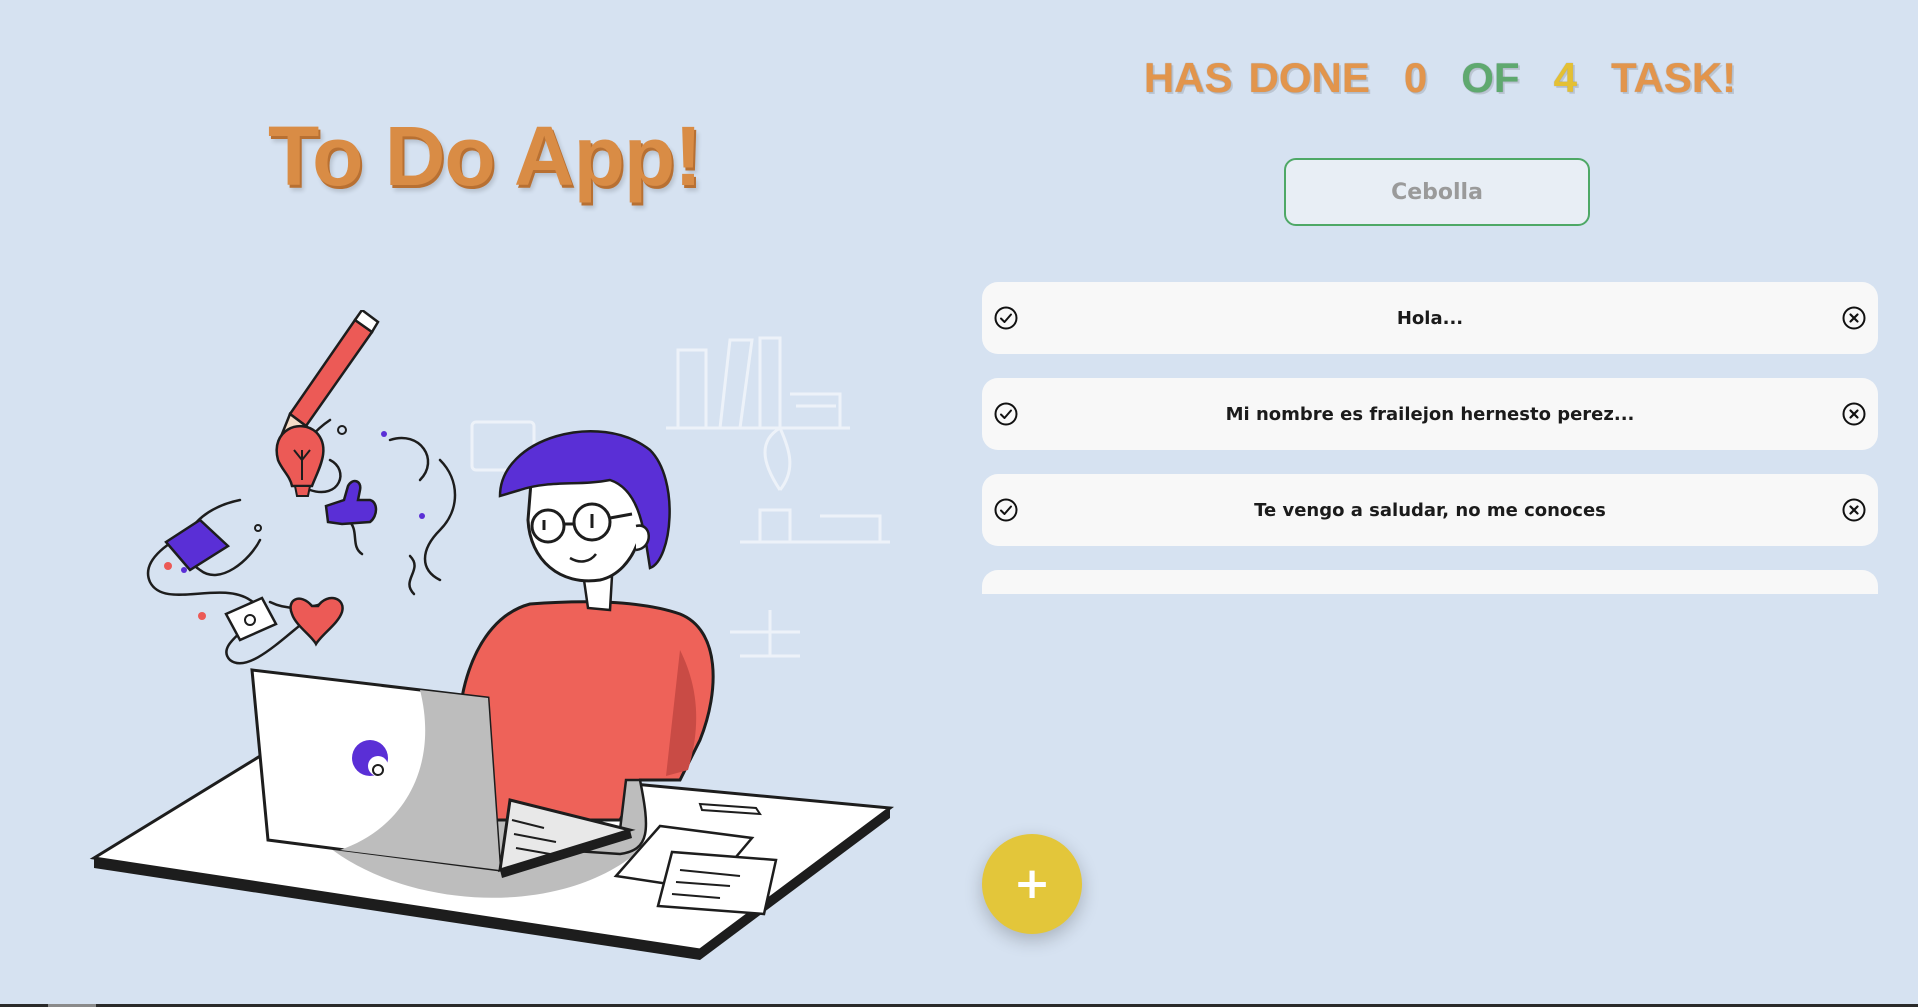  Describe the element at coordinates (485, 156) in the screenshot. I see `app-title: To Do App!` at that location.